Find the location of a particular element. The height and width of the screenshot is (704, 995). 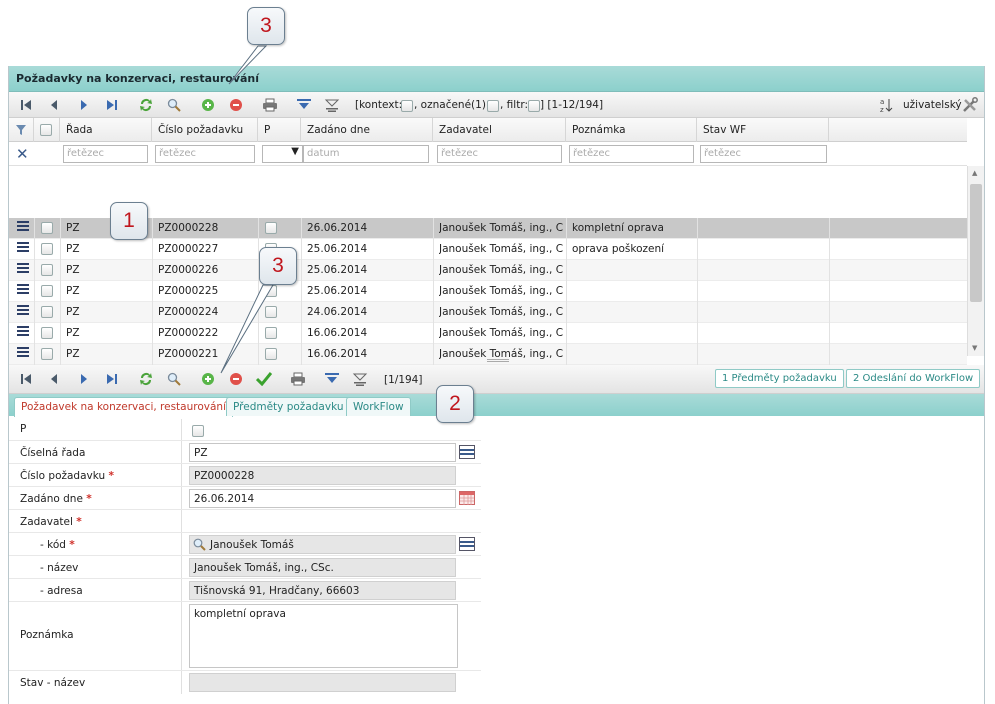

callout-arrows is located at coordinates (247, 209).